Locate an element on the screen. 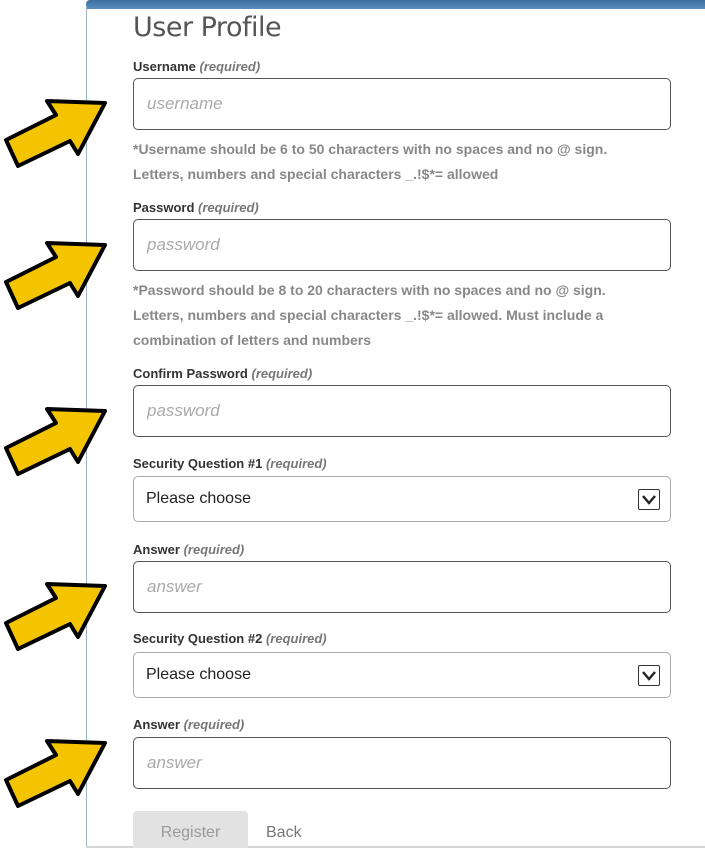 Image resolution: width=705 pixels, height=848 pixels. answer-2-label: Answer (required) is located at coordinates (189, 724).